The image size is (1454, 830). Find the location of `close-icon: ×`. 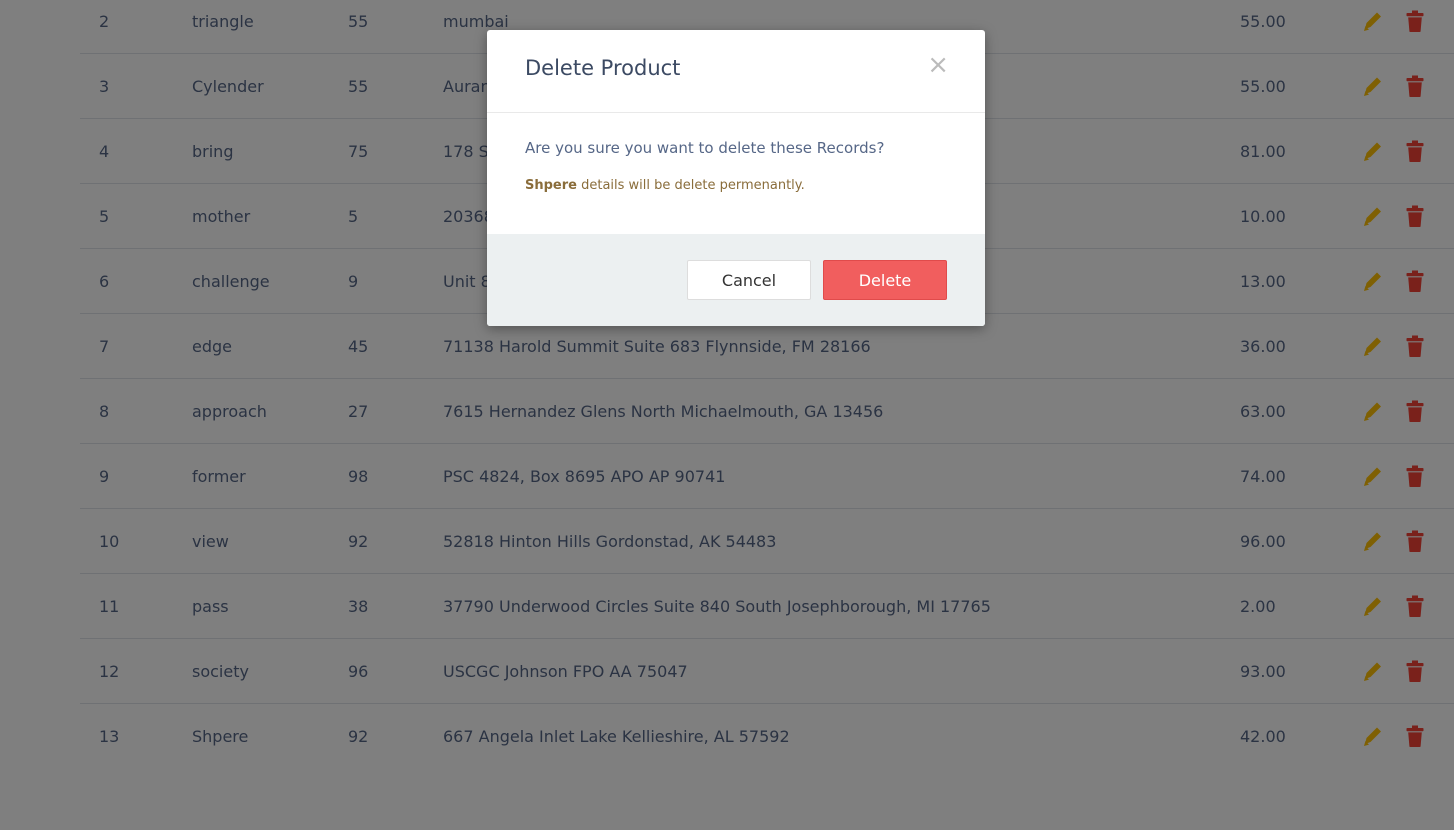

close-icon: × is located at coordinates (938, 65).